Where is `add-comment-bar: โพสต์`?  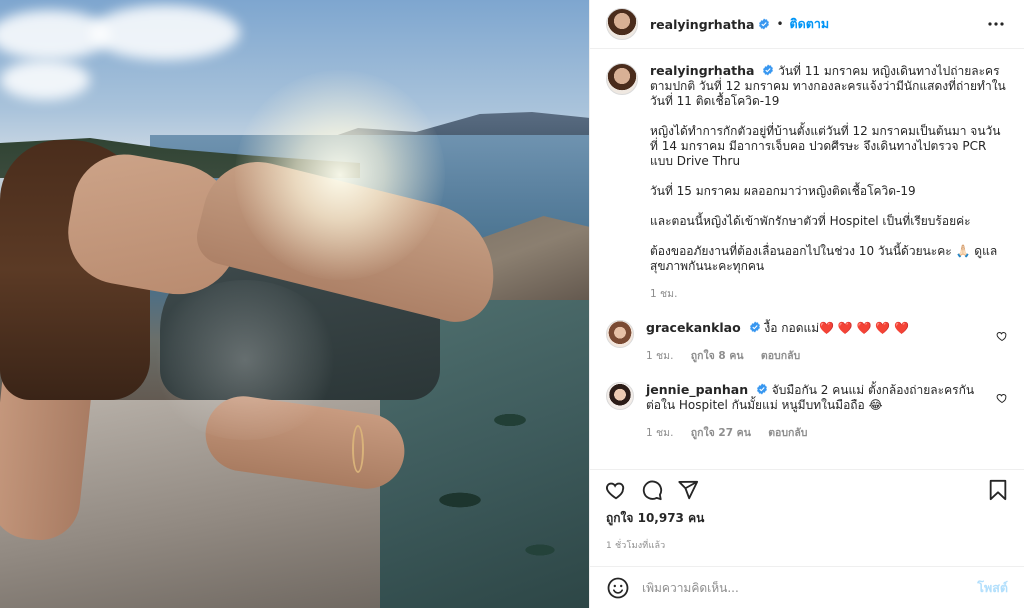 add-comment-bar: โพสต์ is located at coordinates (807, 587).